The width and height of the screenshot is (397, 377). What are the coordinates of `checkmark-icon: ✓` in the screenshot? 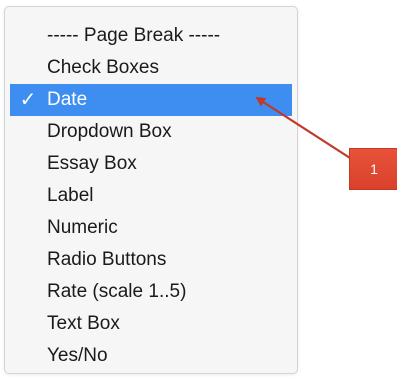 It's located at (28, 100).